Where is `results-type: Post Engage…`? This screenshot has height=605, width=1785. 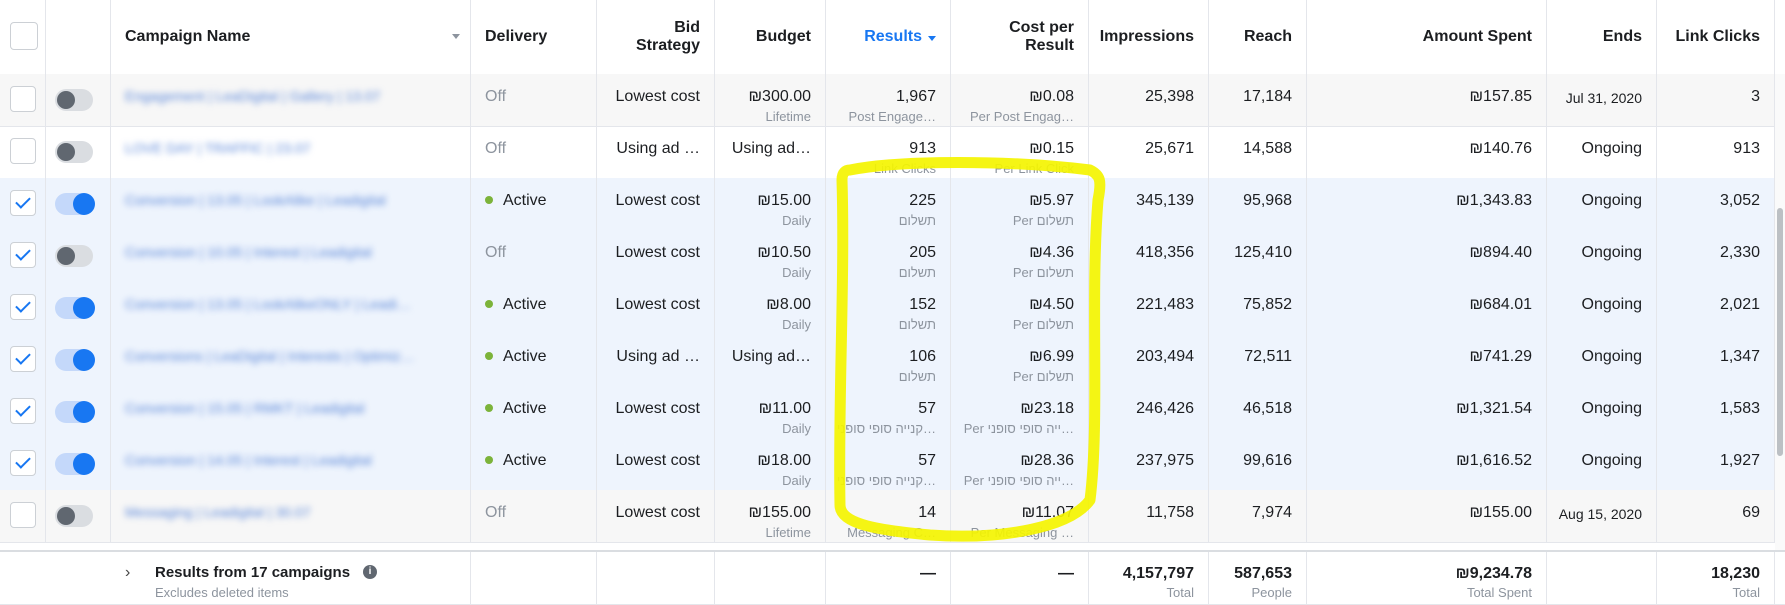
results-type: Post Engage… is located at coordinates (892, 116).